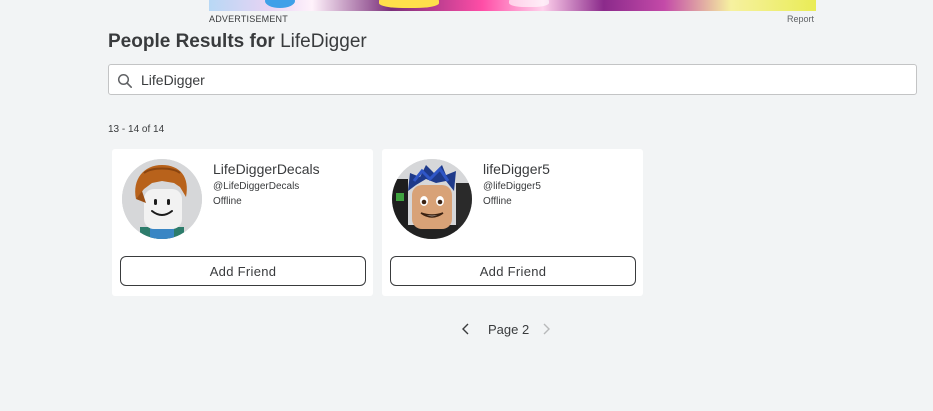 The image size is (933, 411). What do you see at coordinates (512, 5) in the screenshot?
I see `advertisement-banner` at bounding box center [512, 5].